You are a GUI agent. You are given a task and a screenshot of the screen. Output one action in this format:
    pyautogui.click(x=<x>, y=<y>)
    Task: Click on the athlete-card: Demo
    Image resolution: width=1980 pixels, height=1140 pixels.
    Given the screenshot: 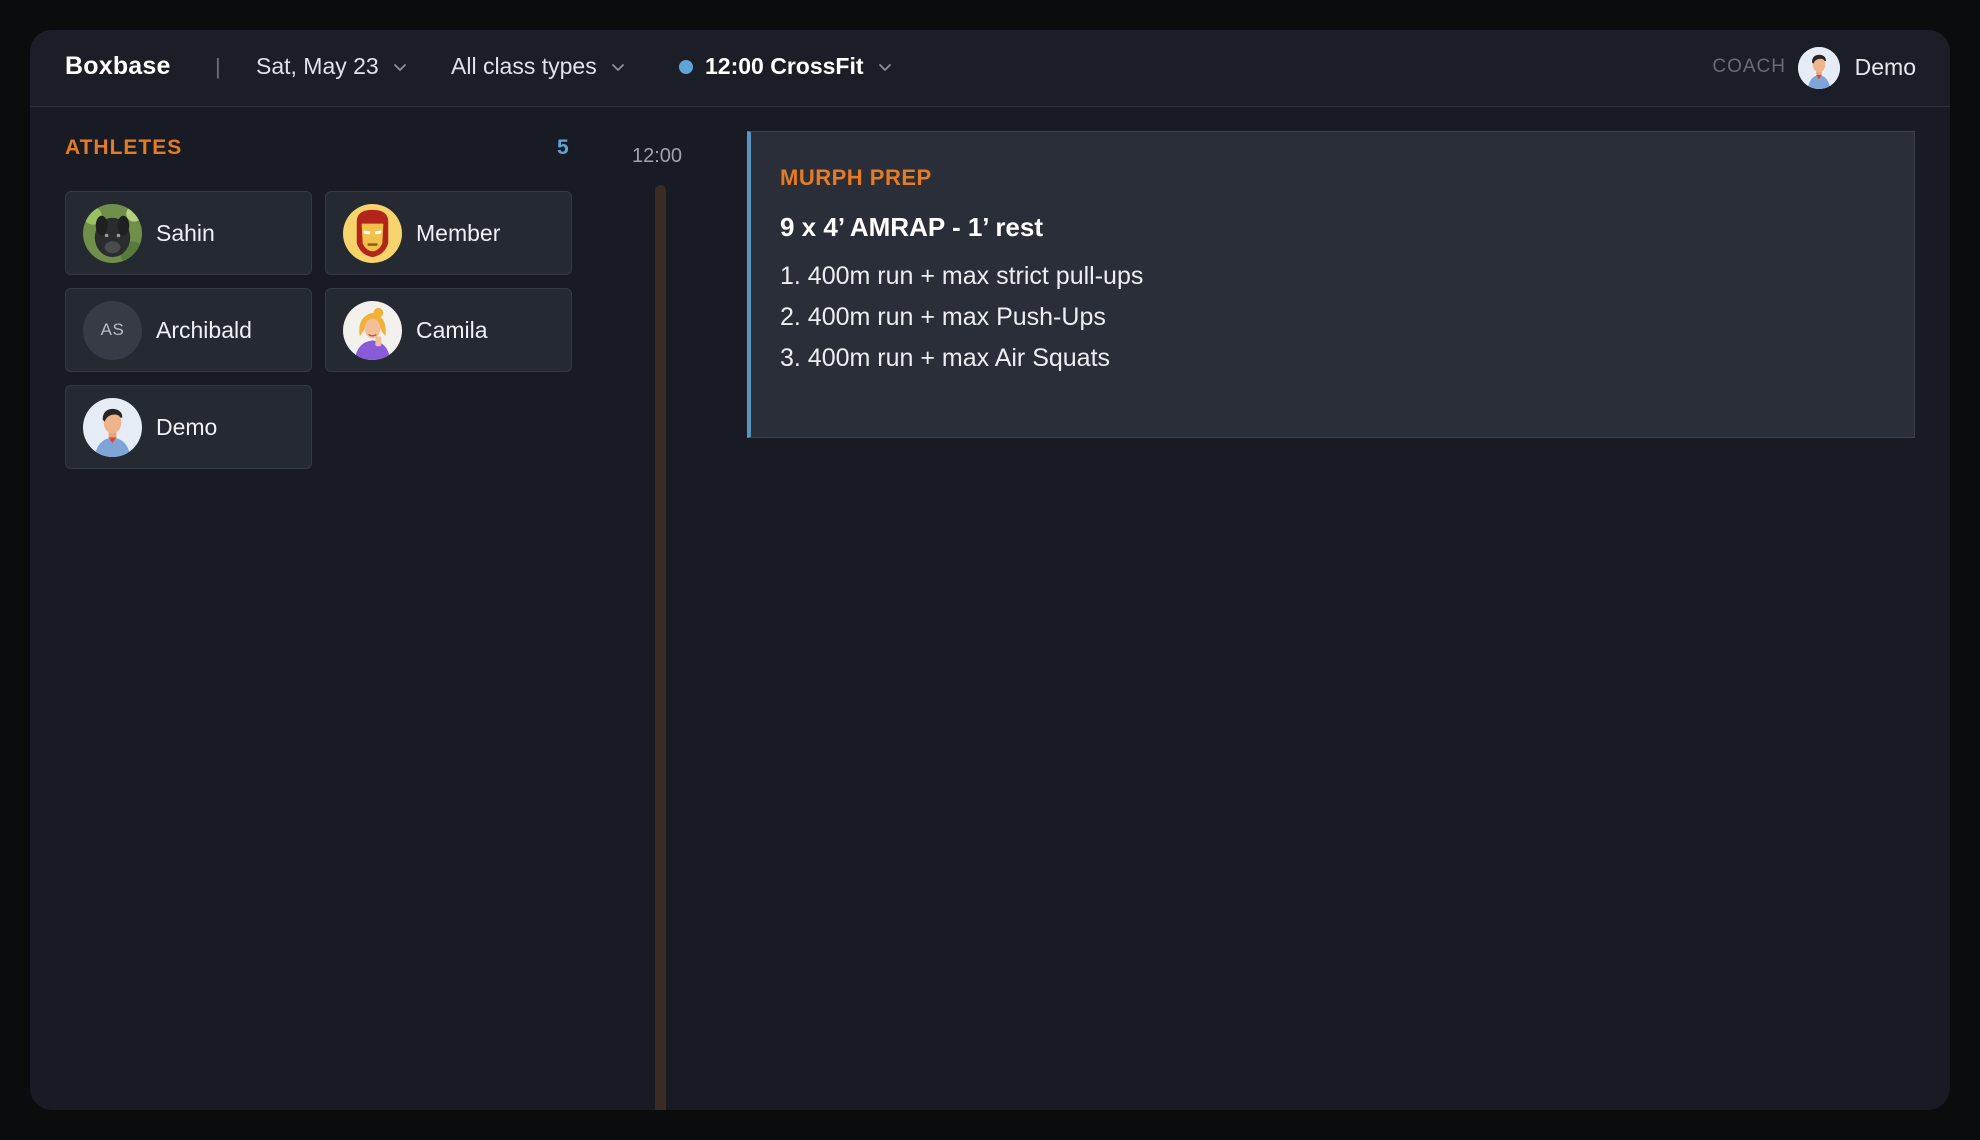 What is the action you would take?
    pyautogui.click(x=188, y=427)
    